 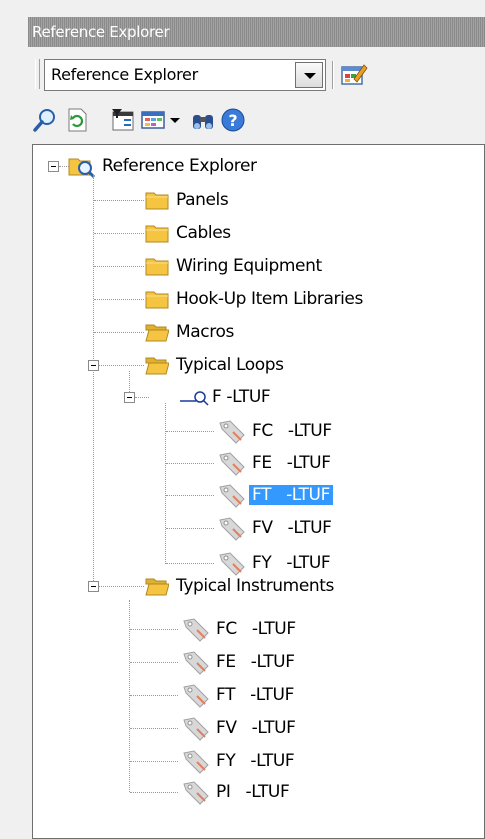 What do you see at coordinates (124, 74) in the screenshot?
I see `view-selector-value: Reference Explorer` at bounding box center [124, 74].